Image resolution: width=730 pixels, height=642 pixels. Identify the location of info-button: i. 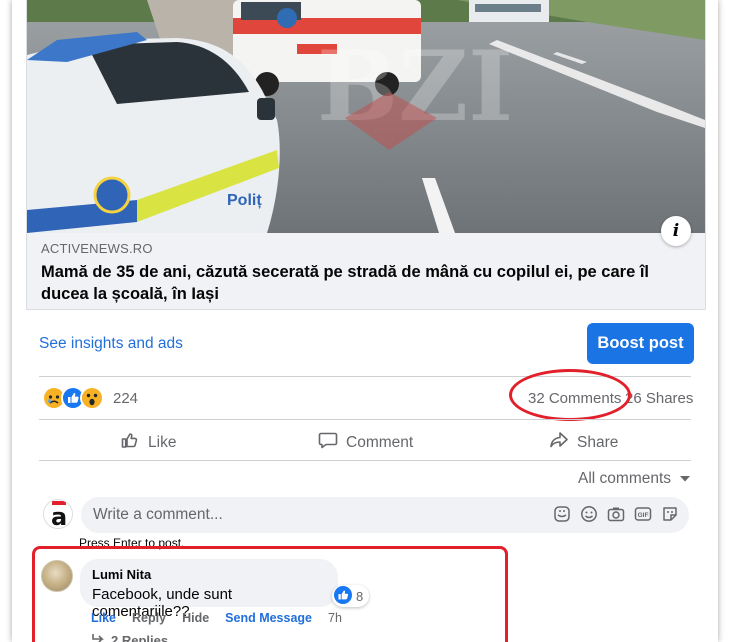
(676, 231).